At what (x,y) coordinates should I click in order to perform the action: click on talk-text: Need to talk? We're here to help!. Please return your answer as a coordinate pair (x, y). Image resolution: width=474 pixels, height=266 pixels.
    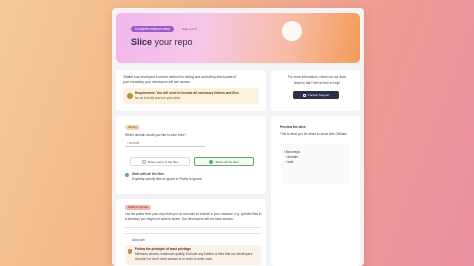
    Looking at the image, I should click on (317, 83).